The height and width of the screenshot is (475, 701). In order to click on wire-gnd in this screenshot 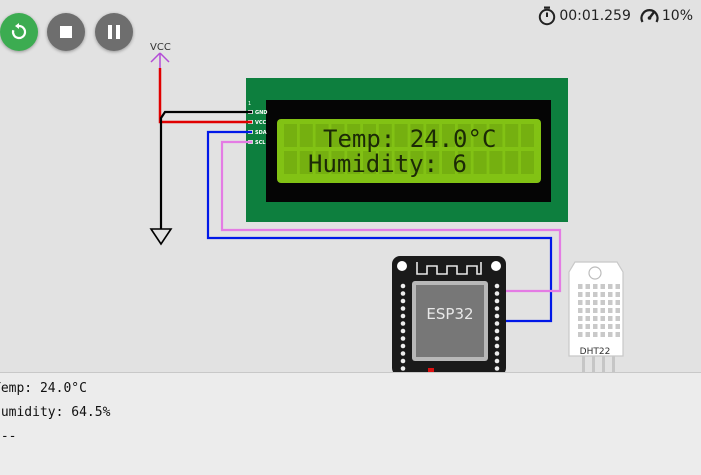, I will do `click(205, 169)`.